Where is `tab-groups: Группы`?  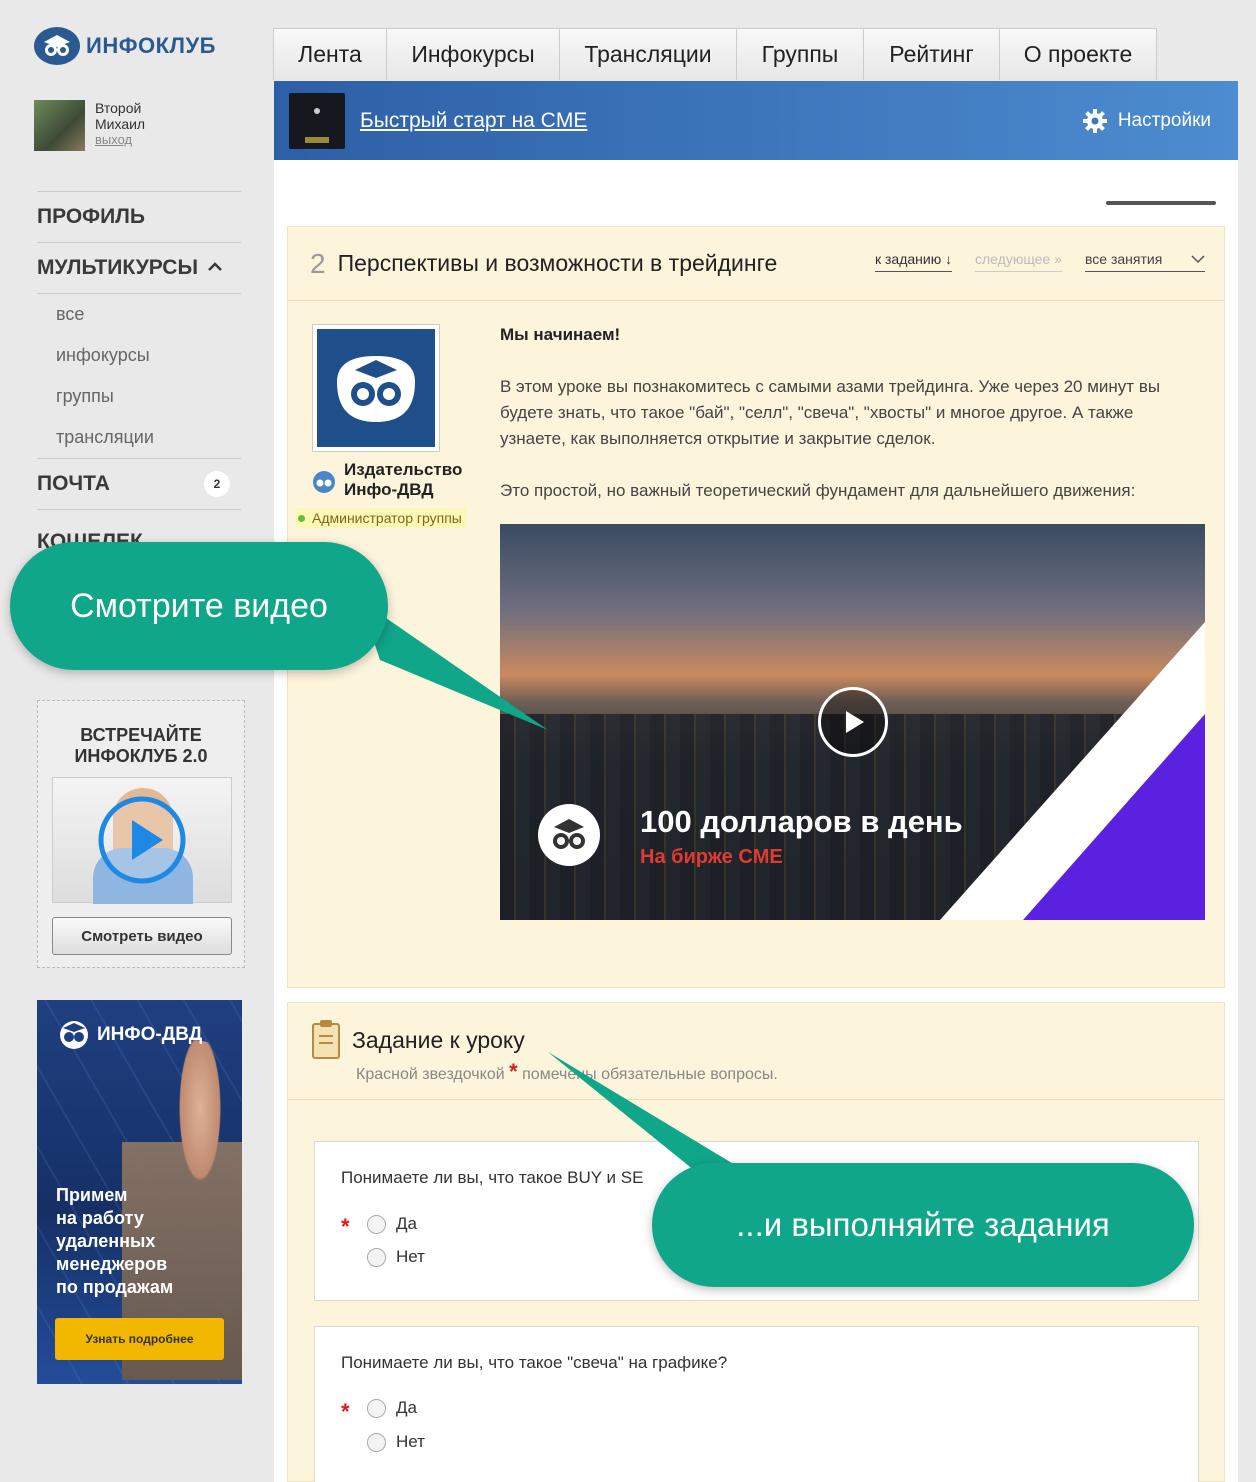
tab-groups: Группы is located at coordinates (800, 54).